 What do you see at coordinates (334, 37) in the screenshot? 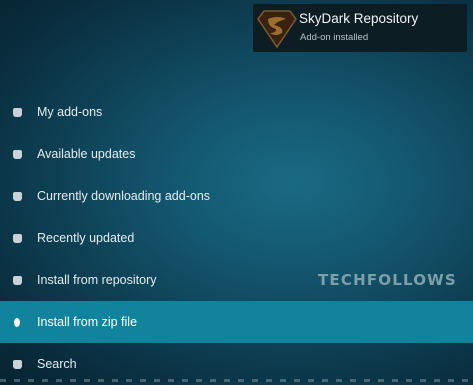
I see `notification-subtitle: Add-on installed` at bounding box center [334, 37].